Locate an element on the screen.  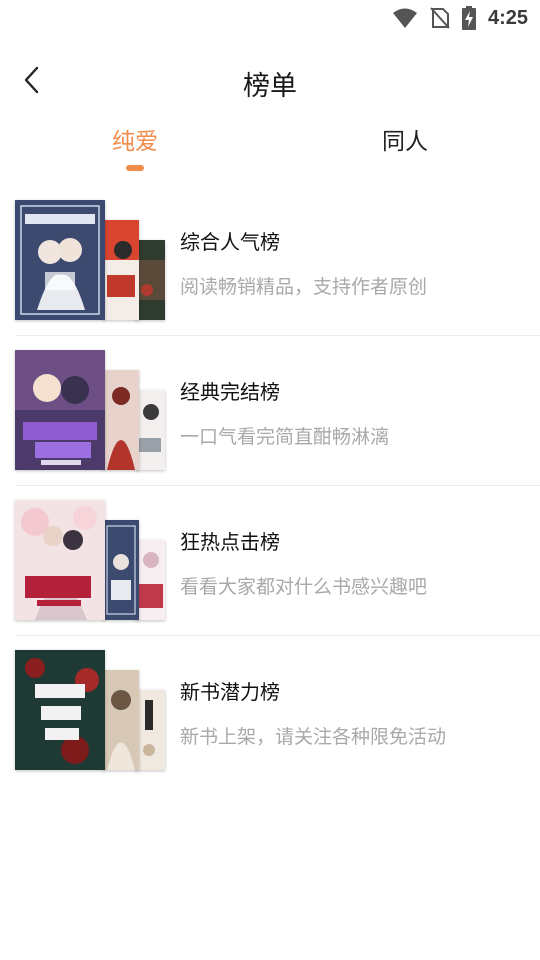
rank-desc: 新书上架，请关注各种限免活动 is located at coordinates (313, 737).